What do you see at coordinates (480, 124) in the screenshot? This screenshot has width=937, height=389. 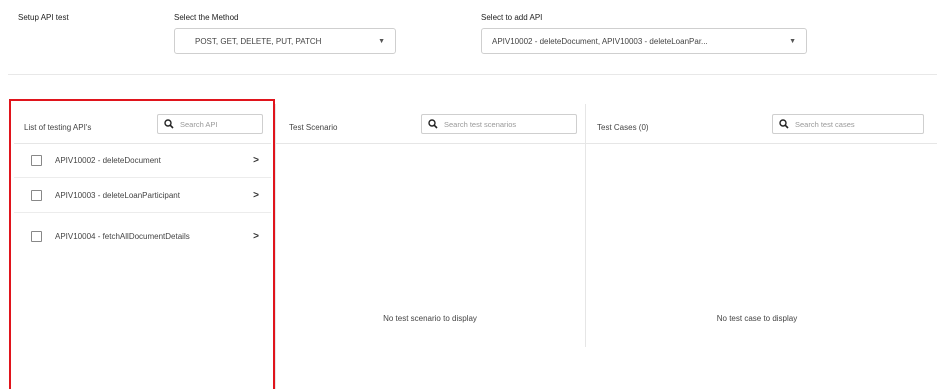 I see `search-scenarios-placeholder: Search test scenarios` at bounding box center [480, 124].